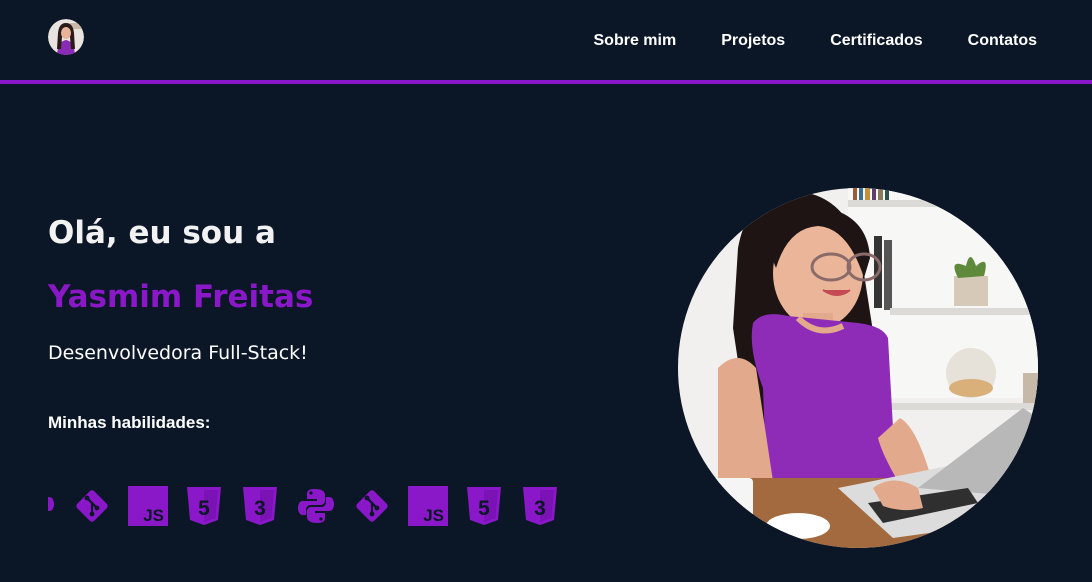 Image resolution: width=1092 pixels, height=582 pixels. What do you see at coordinates (66, 37) in the screenshot?
I see `avatar` at bounding box center [66, 37].